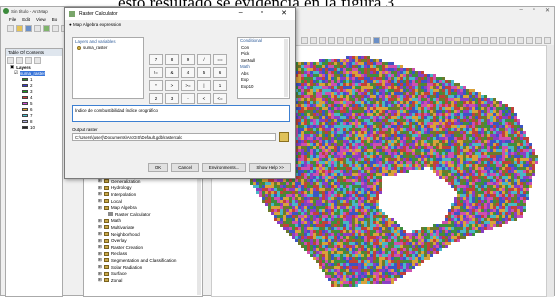 The height and width of the screenshot is (300, 555). I want to click on toolbox-item: ⊞ Zonal, so click(143, 280).